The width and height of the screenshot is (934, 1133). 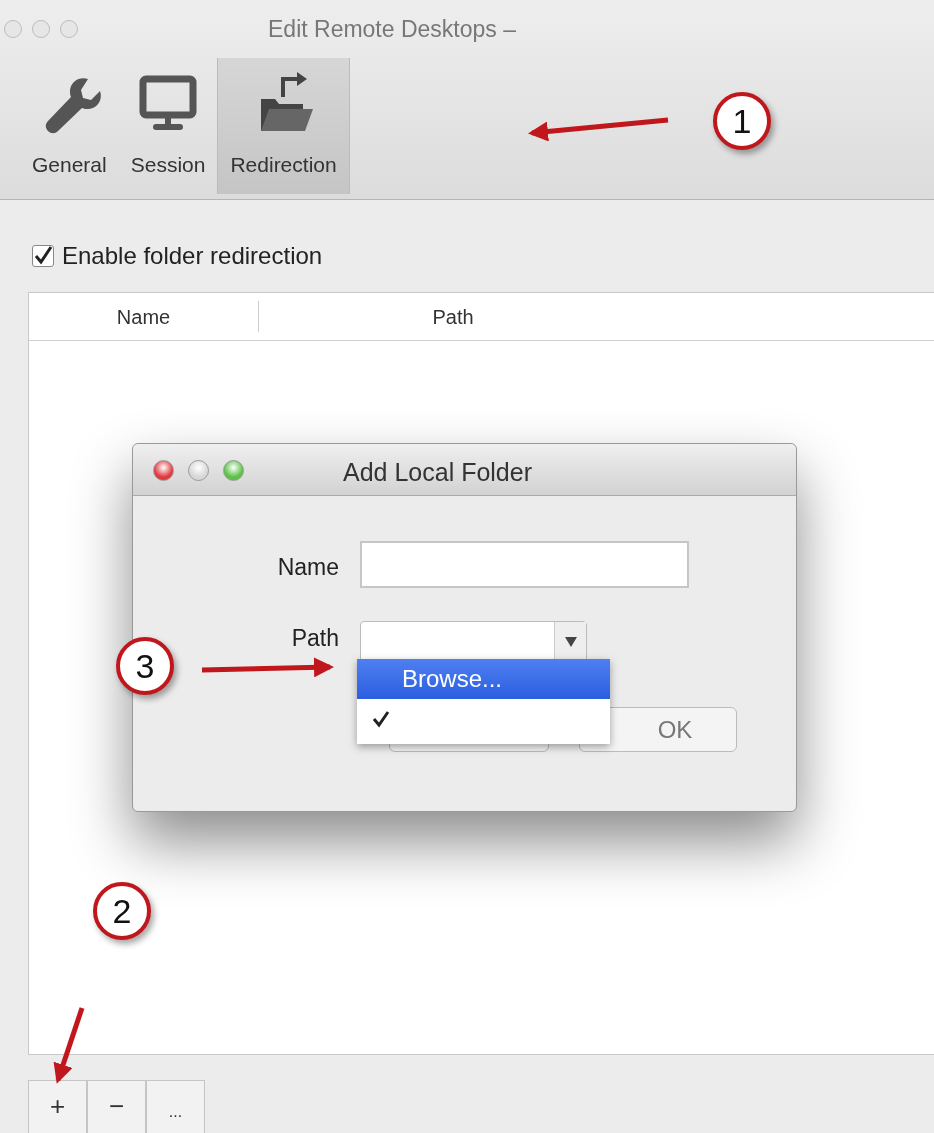 I want to click on column-header: Path, so click(x=596, y=316).